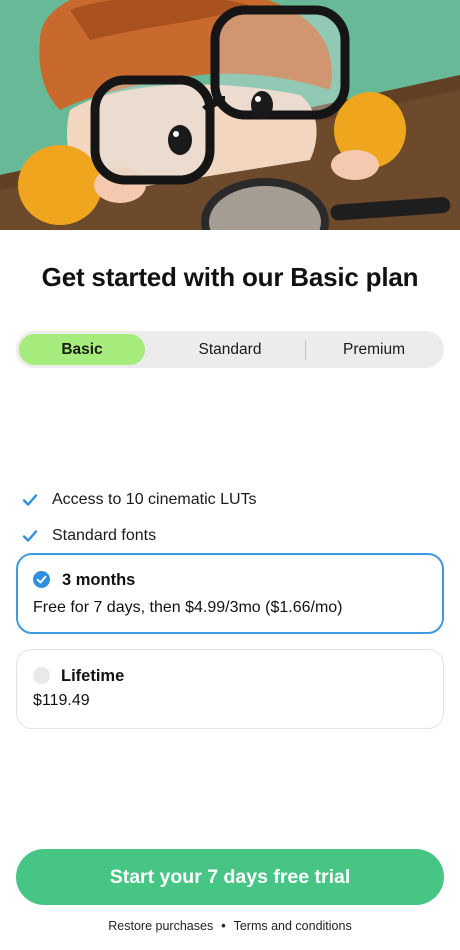 The image size is (460, 950). What do you see at coordinates (230, 877) in the screenshot?
I see `start-trial-button: Start your 7 days free trial` at bounding box center [230, 877].